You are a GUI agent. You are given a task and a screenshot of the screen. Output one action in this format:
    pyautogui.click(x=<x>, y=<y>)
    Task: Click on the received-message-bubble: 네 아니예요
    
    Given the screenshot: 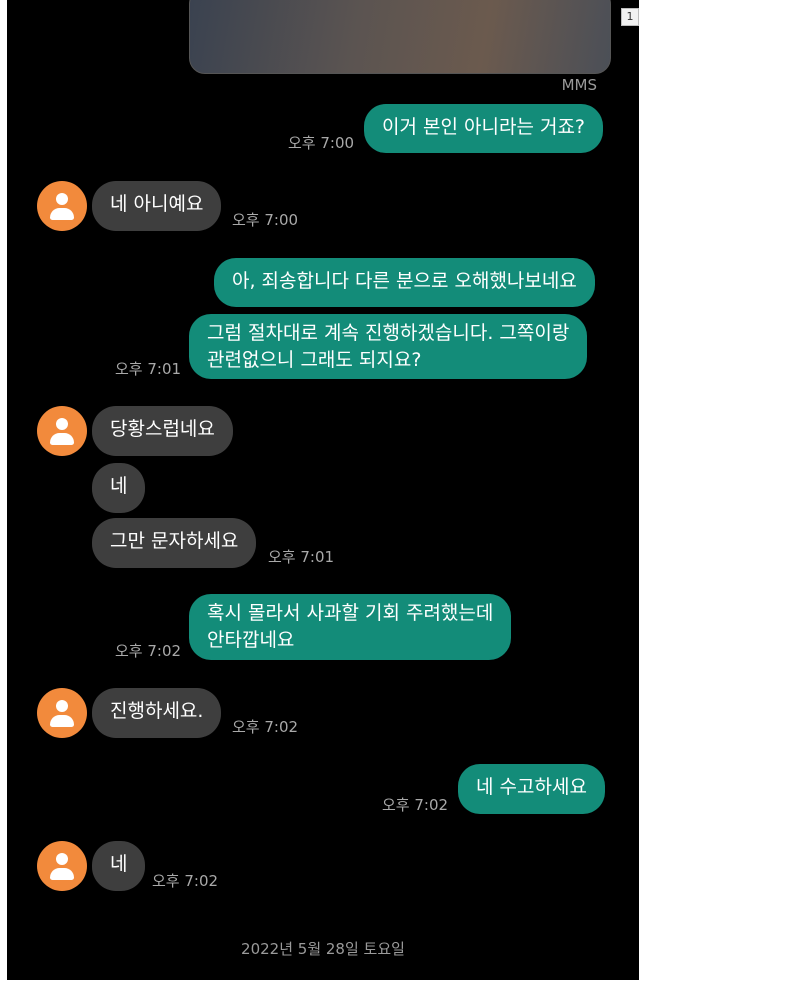 What is the action you would take?
    pyautogui.click(x=157, y=206)
    